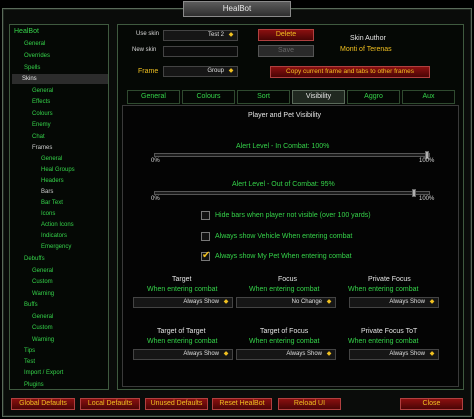 The width and height of the screenshot is (474, 419). I want to click on target-of-focus-dropdown: Always Show ◆, so click(286, 354).